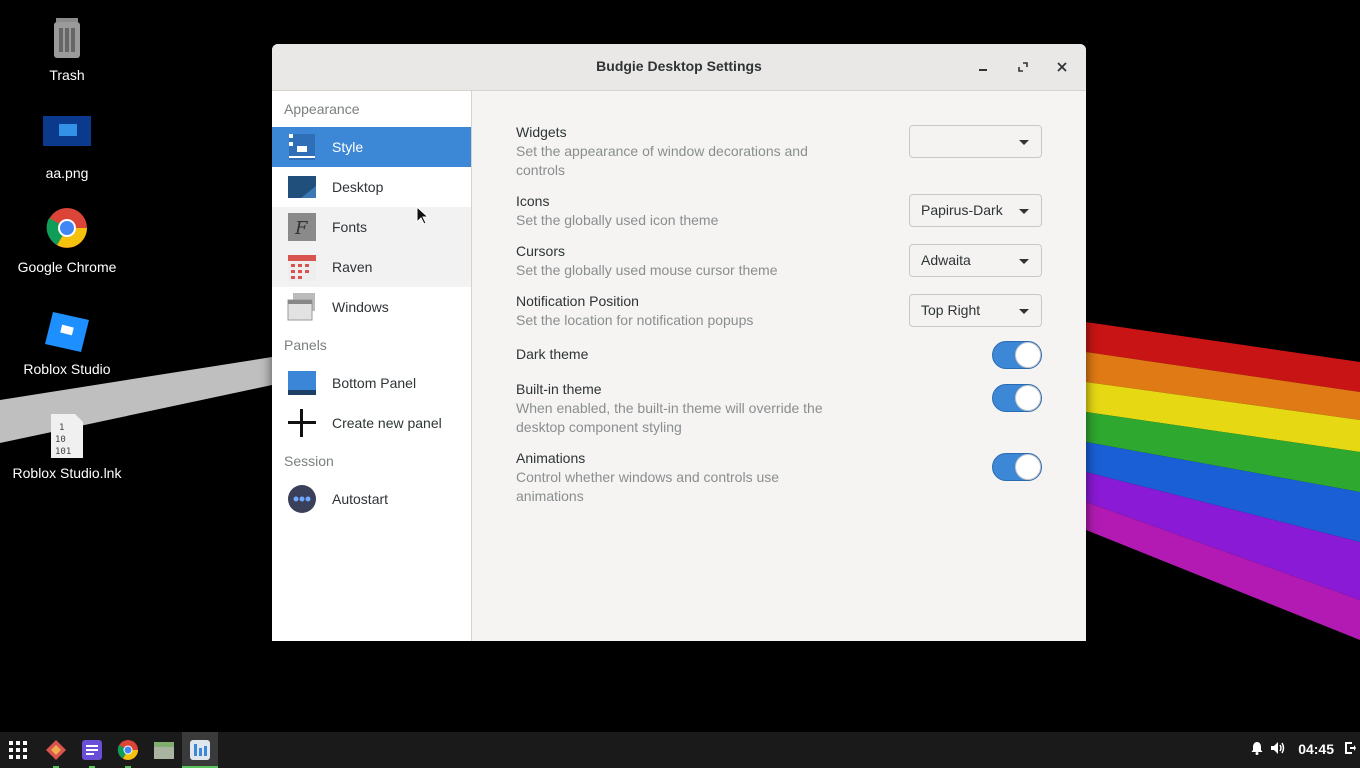 Image resolution: width=1360 pixels, height=768 pixels. Describe the element at coordinates (305, 345) in the screenshot. I see `sidebar-section-panels: Panels` at that location.